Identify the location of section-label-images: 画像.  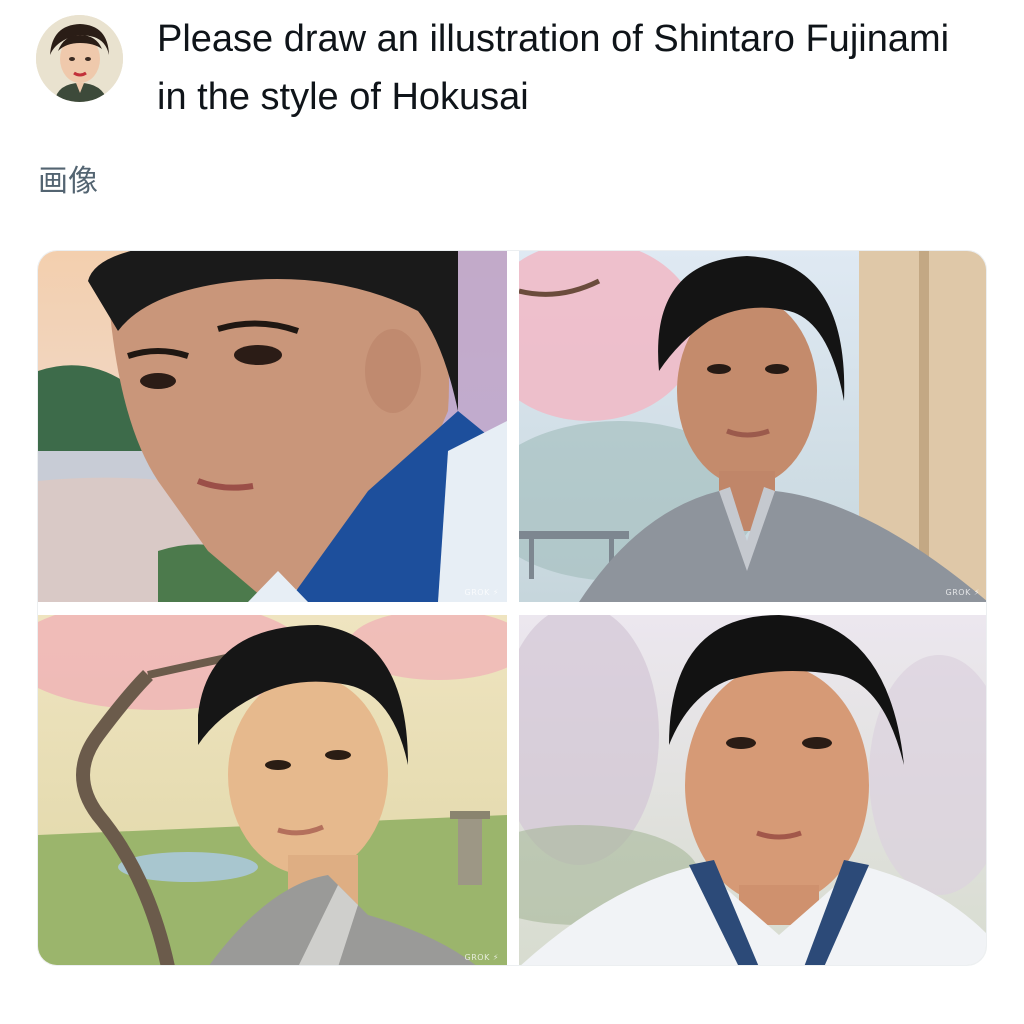
(68, 181).